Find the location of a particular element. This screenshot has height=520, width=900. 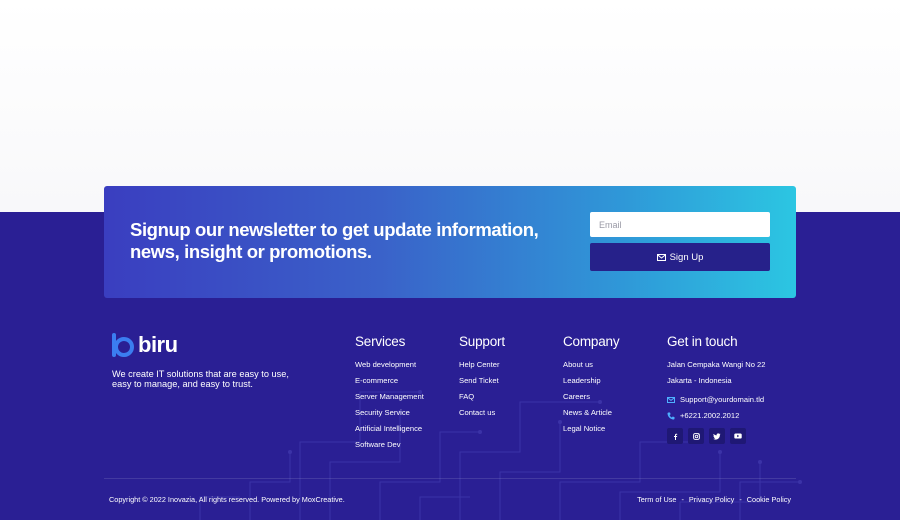

contact-heading: Get in touch is located at coordinates (702, 341).